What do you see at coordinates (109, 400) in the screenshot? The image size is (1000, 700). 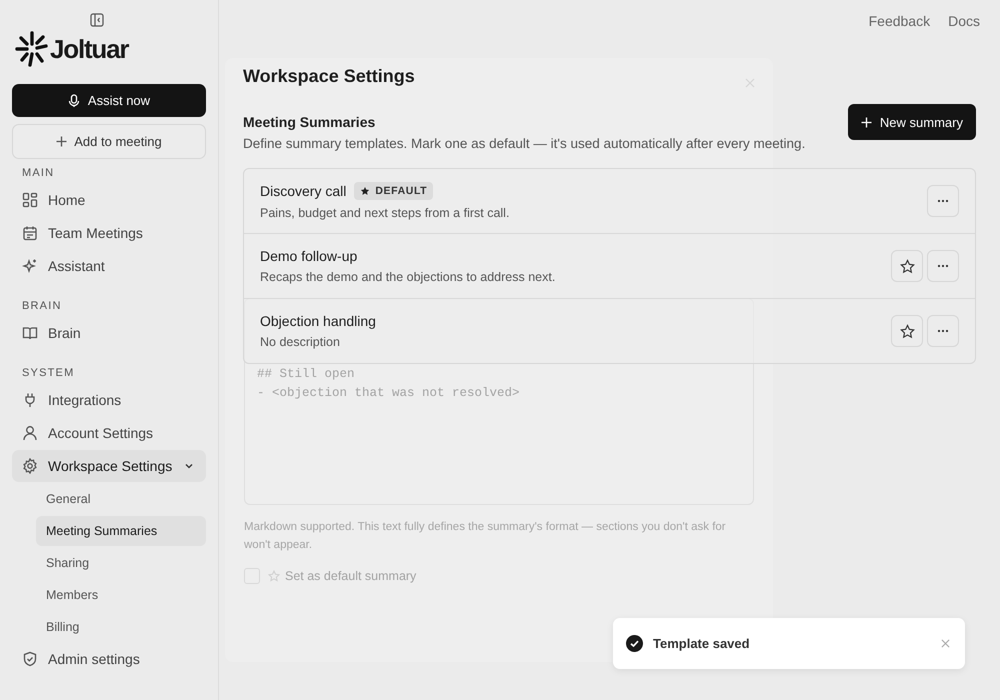 I see `nav-item: Integrations` at bounding box center [109, 400].